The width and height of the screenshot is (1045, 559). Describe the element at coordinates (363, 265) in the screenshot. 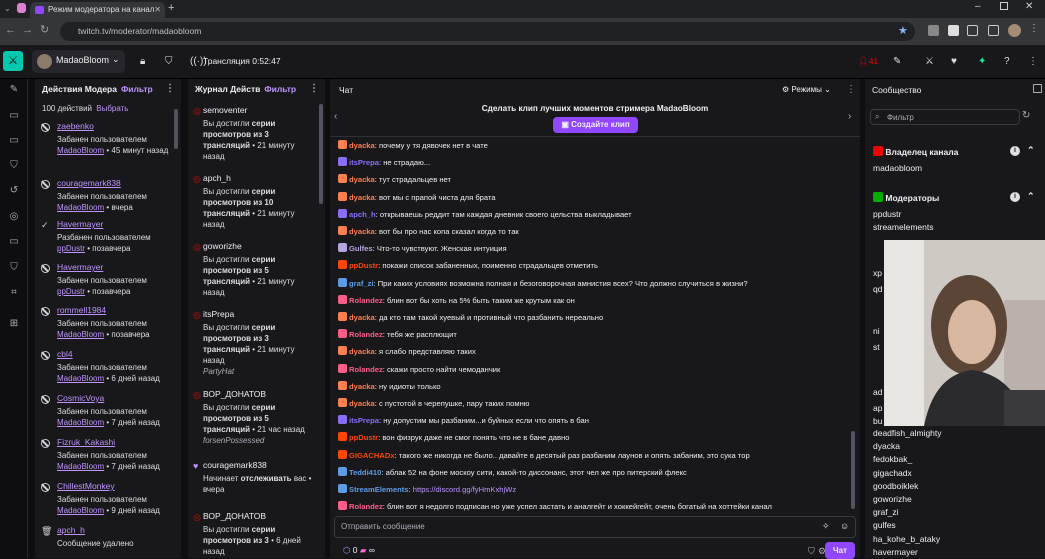

I see `chat-username: ppDustr` at that location.